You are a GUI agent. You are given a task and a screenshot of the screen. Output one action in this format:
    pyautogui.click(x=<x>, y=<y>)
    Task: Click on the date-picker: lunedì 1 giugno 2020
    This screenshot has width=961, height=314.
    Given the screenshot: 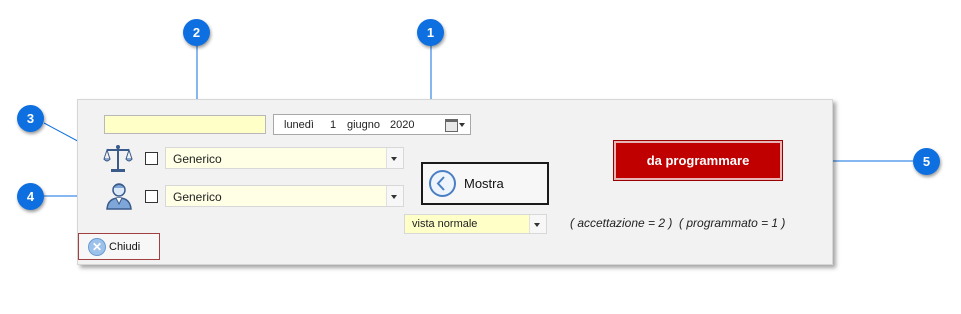 What is the action you would take?
    pyautogui.click(x=372, y=124)
    